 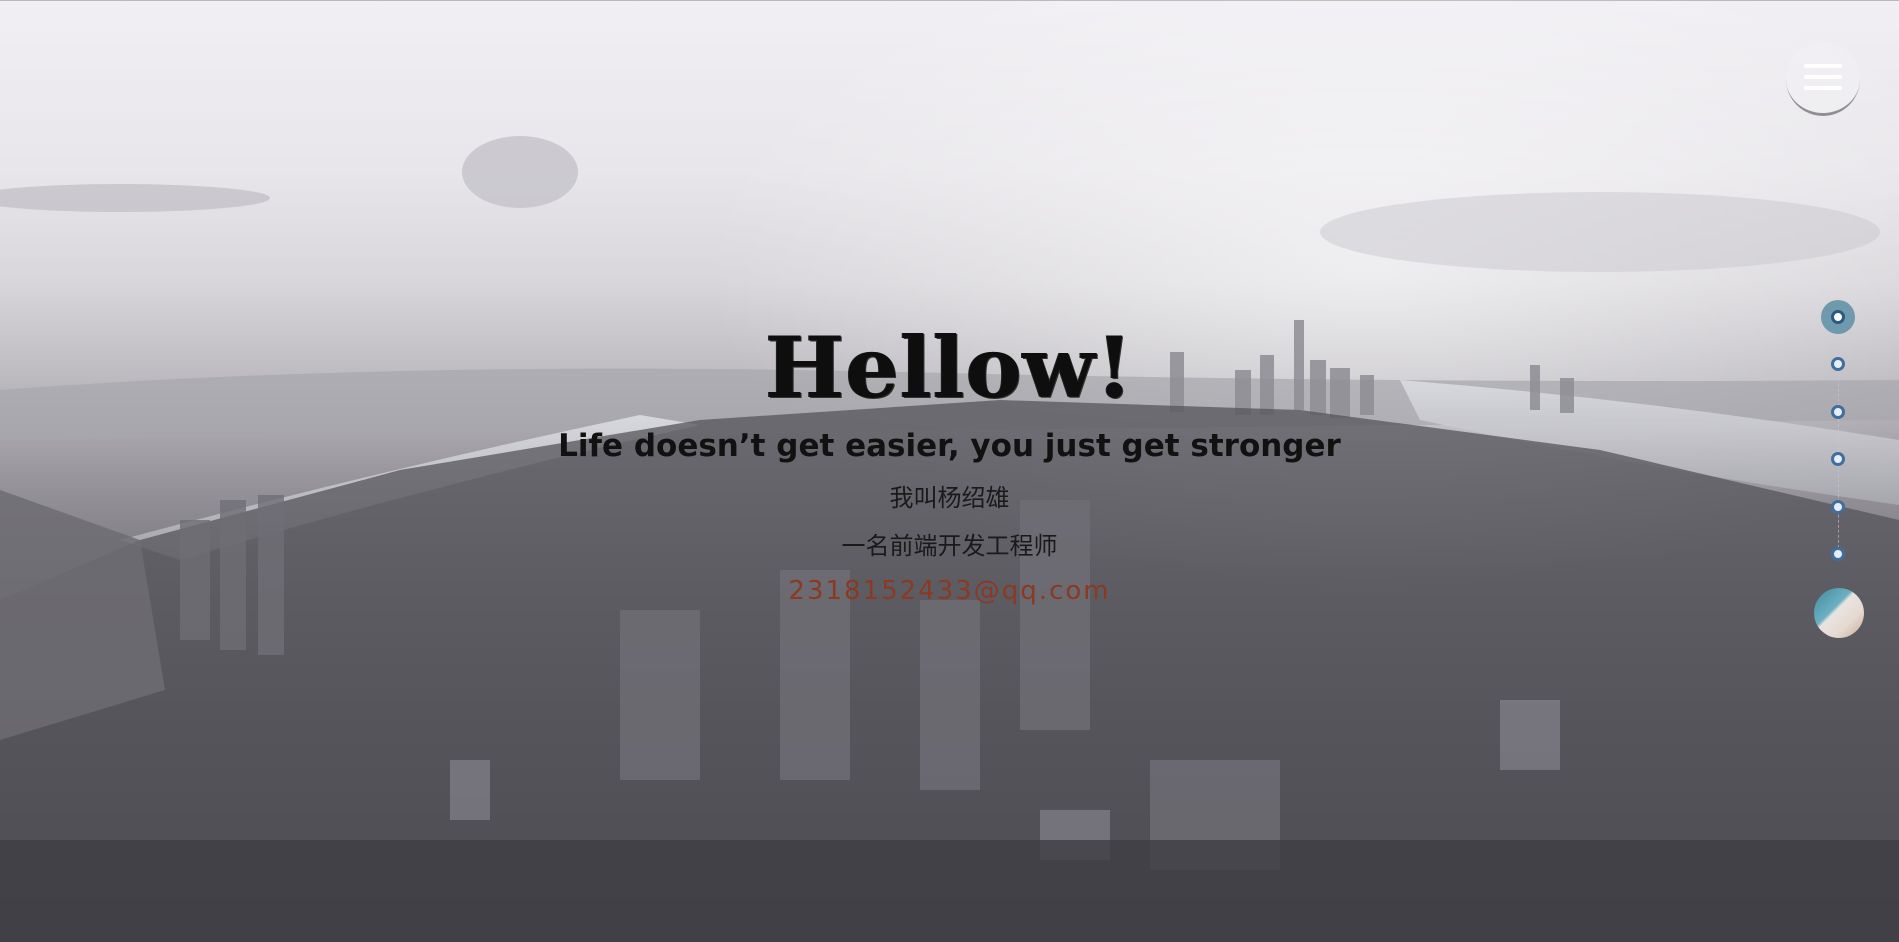 What do you see at coordinates (949, 367) in the screenshot?
I see `hero-title: Hellow!` at bounding box center [949, 367].